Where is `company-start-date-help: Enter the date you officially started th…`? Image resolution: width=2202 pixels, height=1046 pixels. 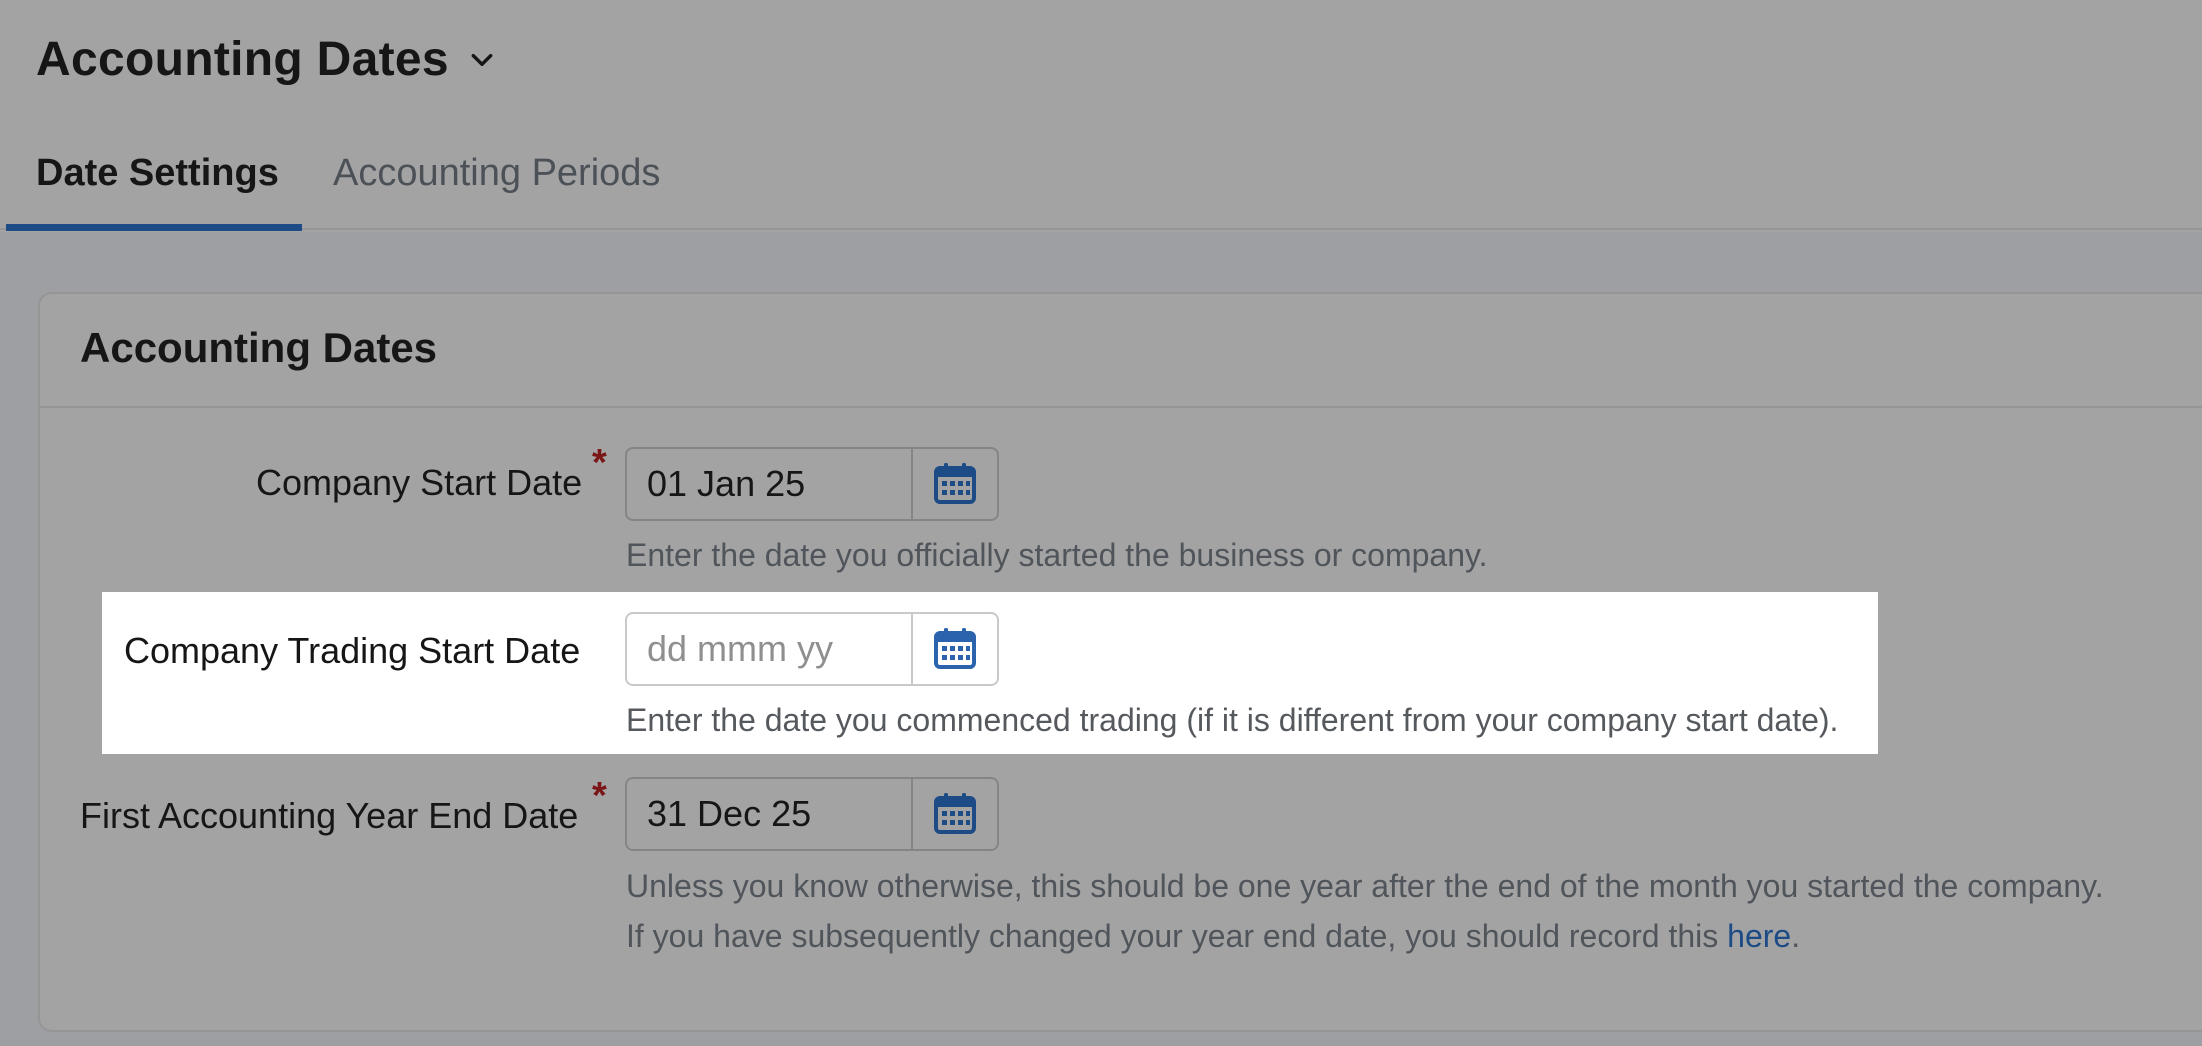
company-start-date-help: Enter the date you officially started th… is located at coordinates (1057, 555).